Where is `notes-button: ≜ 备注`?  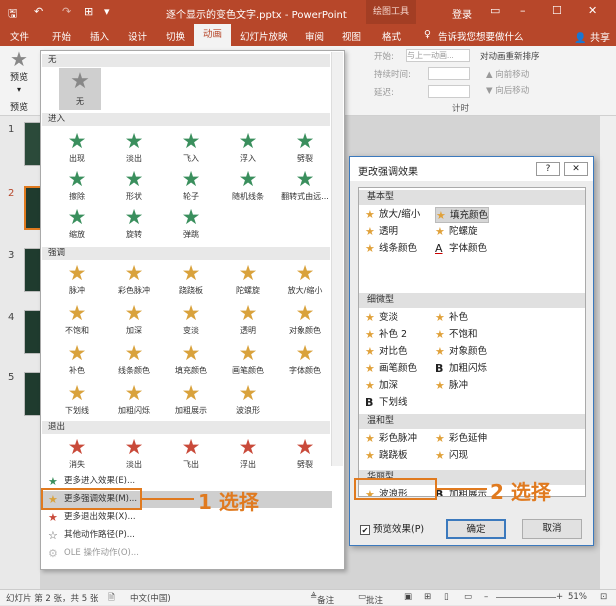 notes-button: ≜ 备注 is located at coordinates (322, 599).